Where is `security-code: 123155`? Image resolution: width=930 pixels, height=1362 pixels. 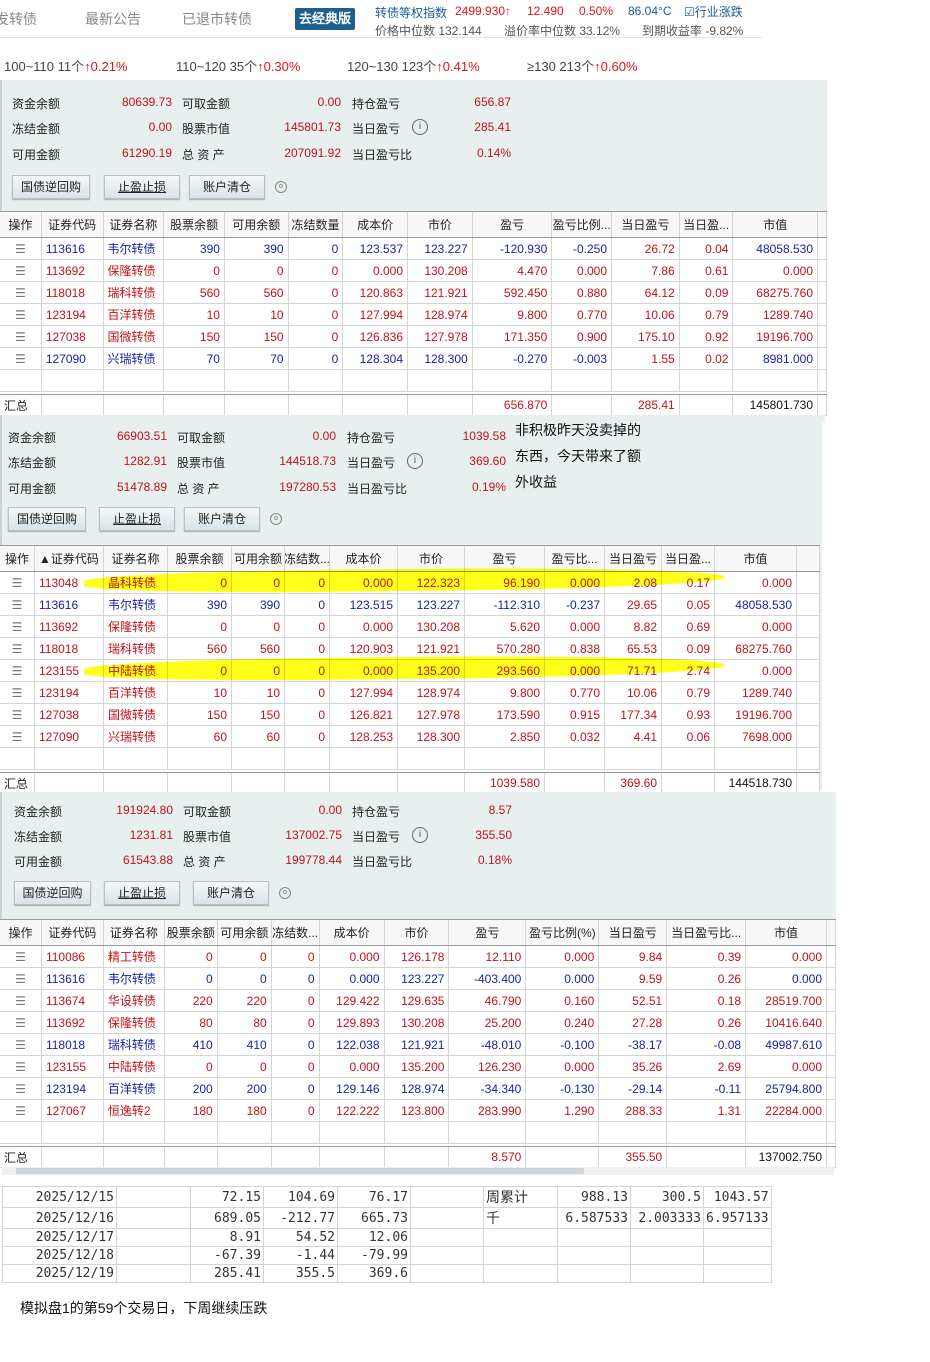
security-code: 123155 is located at coordinates (73, 1066).